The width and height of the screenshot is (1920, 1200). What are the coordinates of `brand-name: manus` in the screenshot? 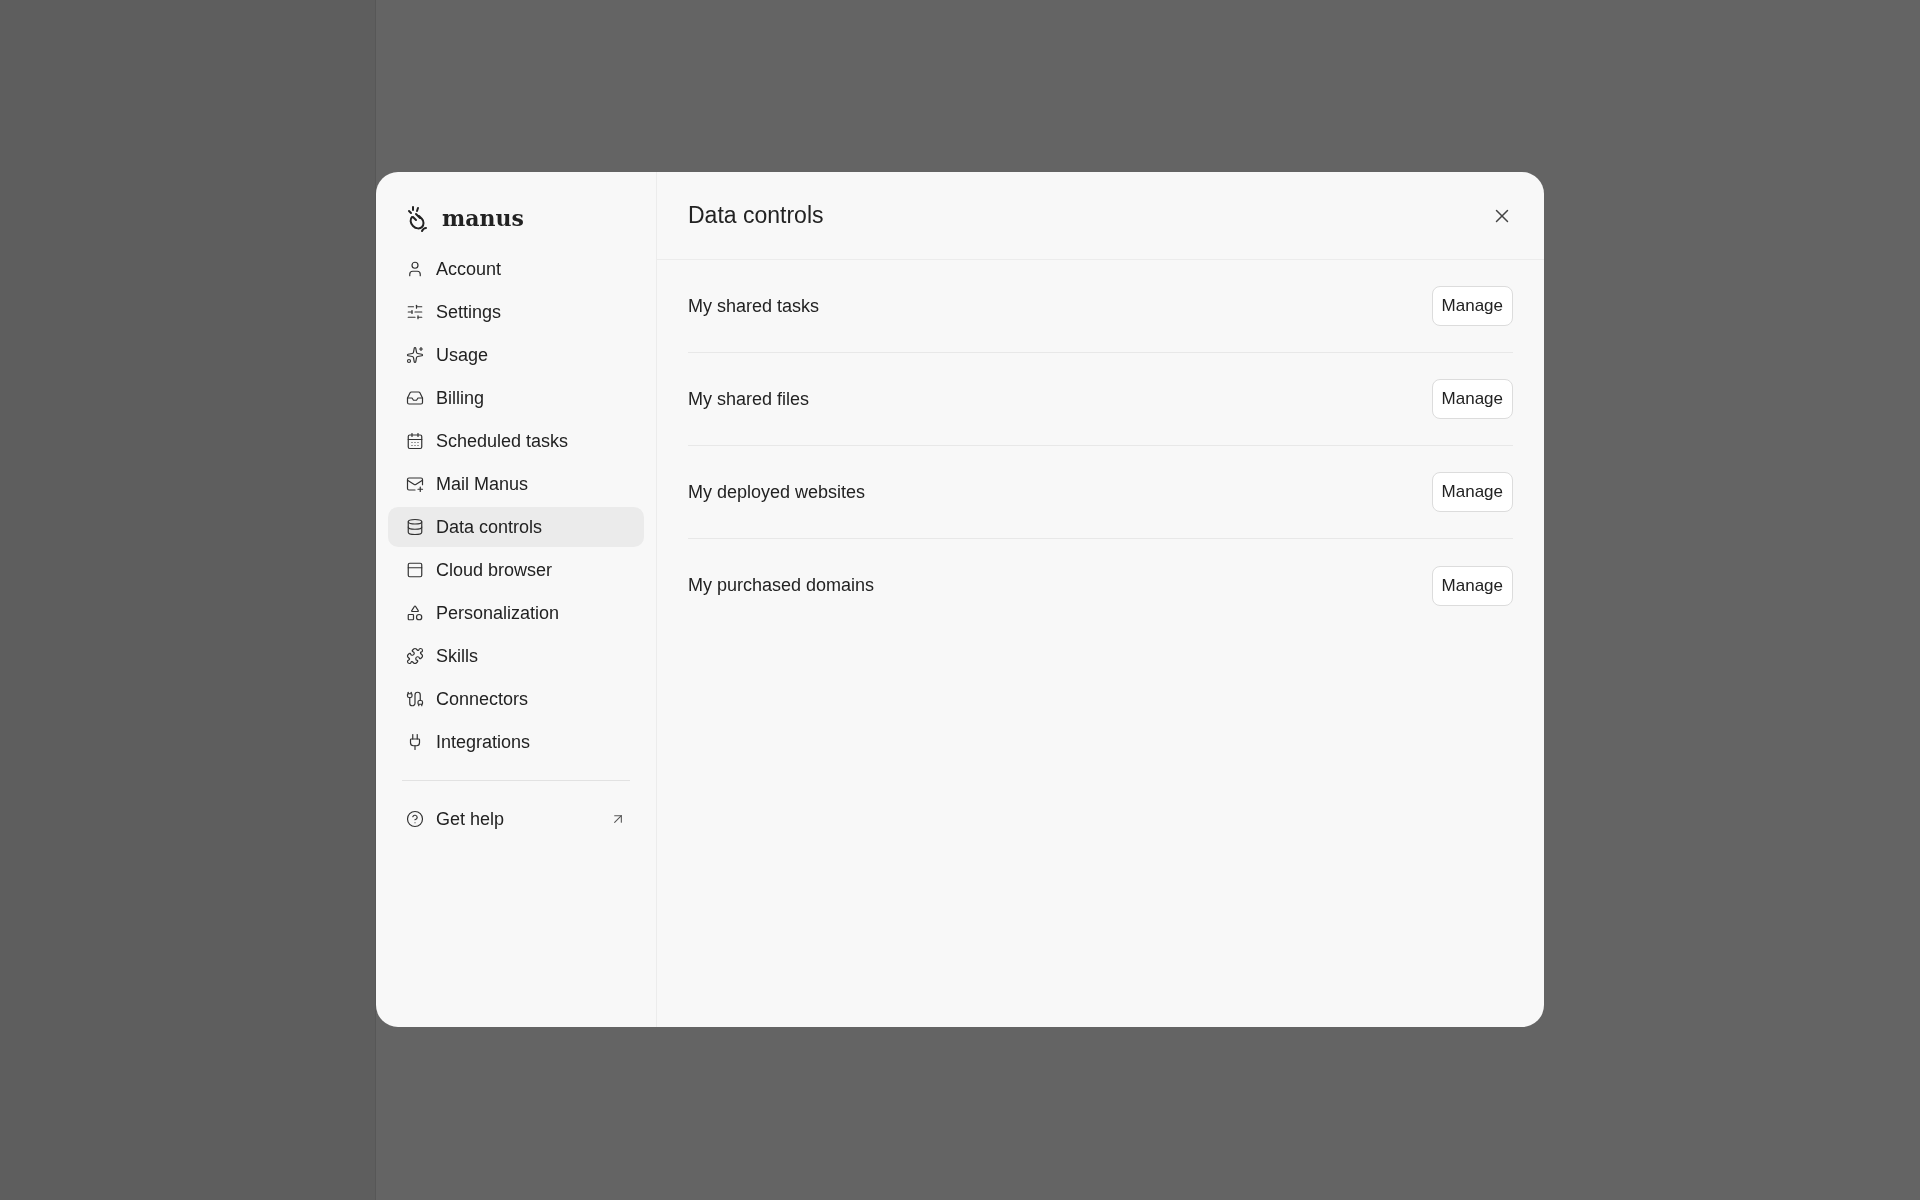 It's located at (483, 218).